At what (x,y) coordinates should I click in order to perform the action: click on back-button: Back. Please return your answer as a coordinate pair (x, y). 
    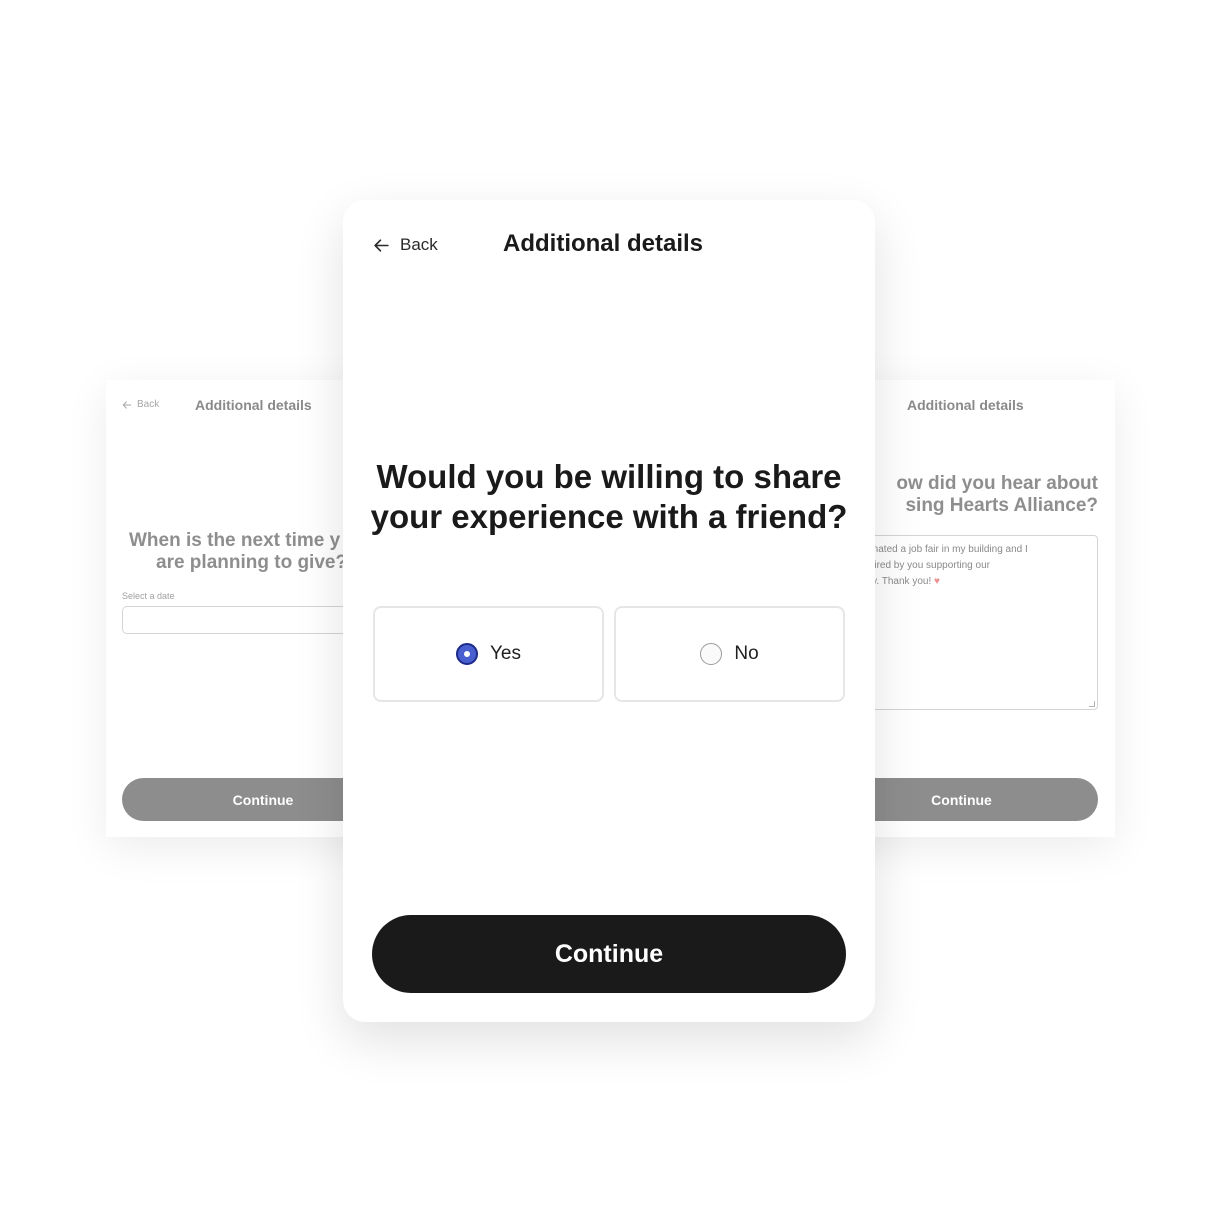
    Looking at the image, I should click on (405, 245).